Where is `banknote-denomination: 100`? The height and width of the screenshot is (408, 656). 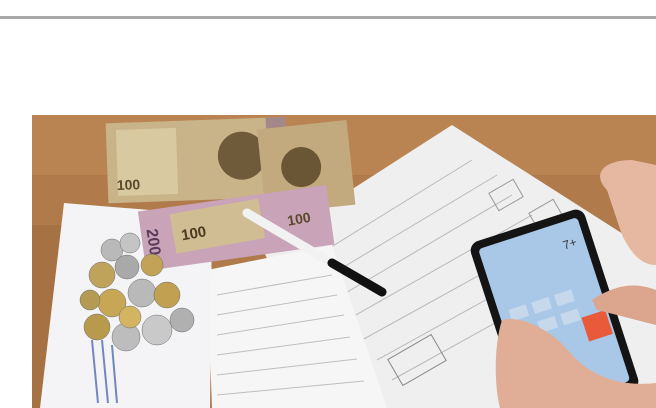
banknote-denomination: 100 is located at coordinates (129, 184).